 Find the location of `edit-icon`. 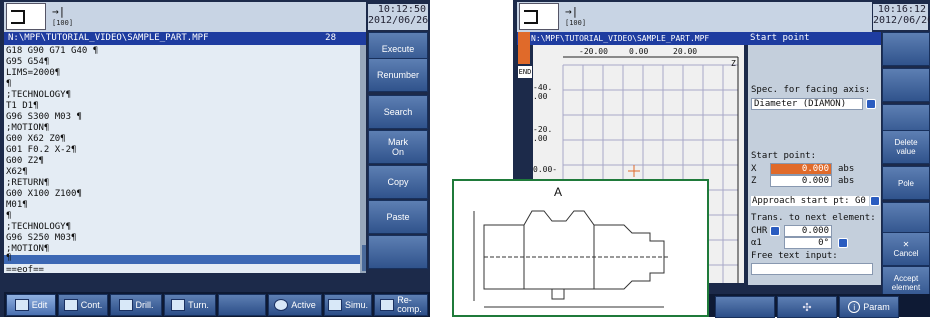

edit-icon is located at coordinates (21, 305).